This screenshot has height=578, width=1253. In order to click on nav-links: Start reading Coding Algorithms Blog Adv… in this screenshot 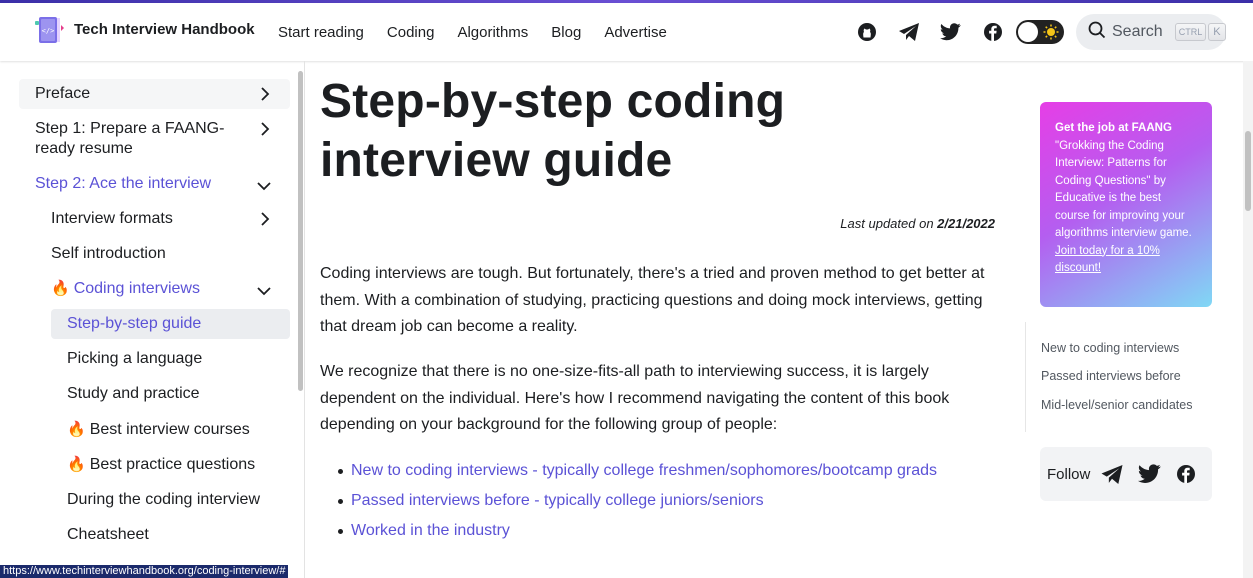, I will do `click(484, 32)`.